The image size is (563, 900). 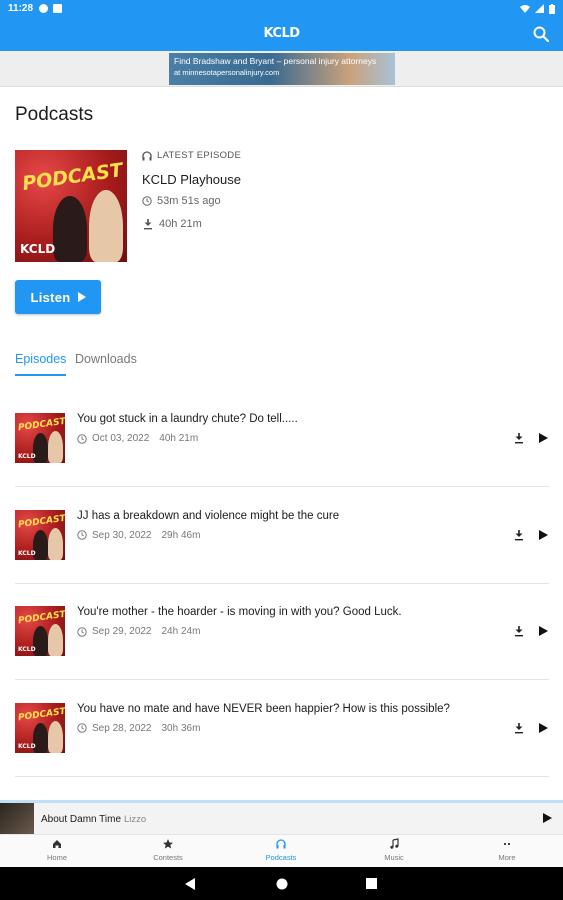 What do you see at coordinates (281, 857) in the screenshot?
I see `nav-podcasts-label: Podcasts` at bounding box center [281, 857].